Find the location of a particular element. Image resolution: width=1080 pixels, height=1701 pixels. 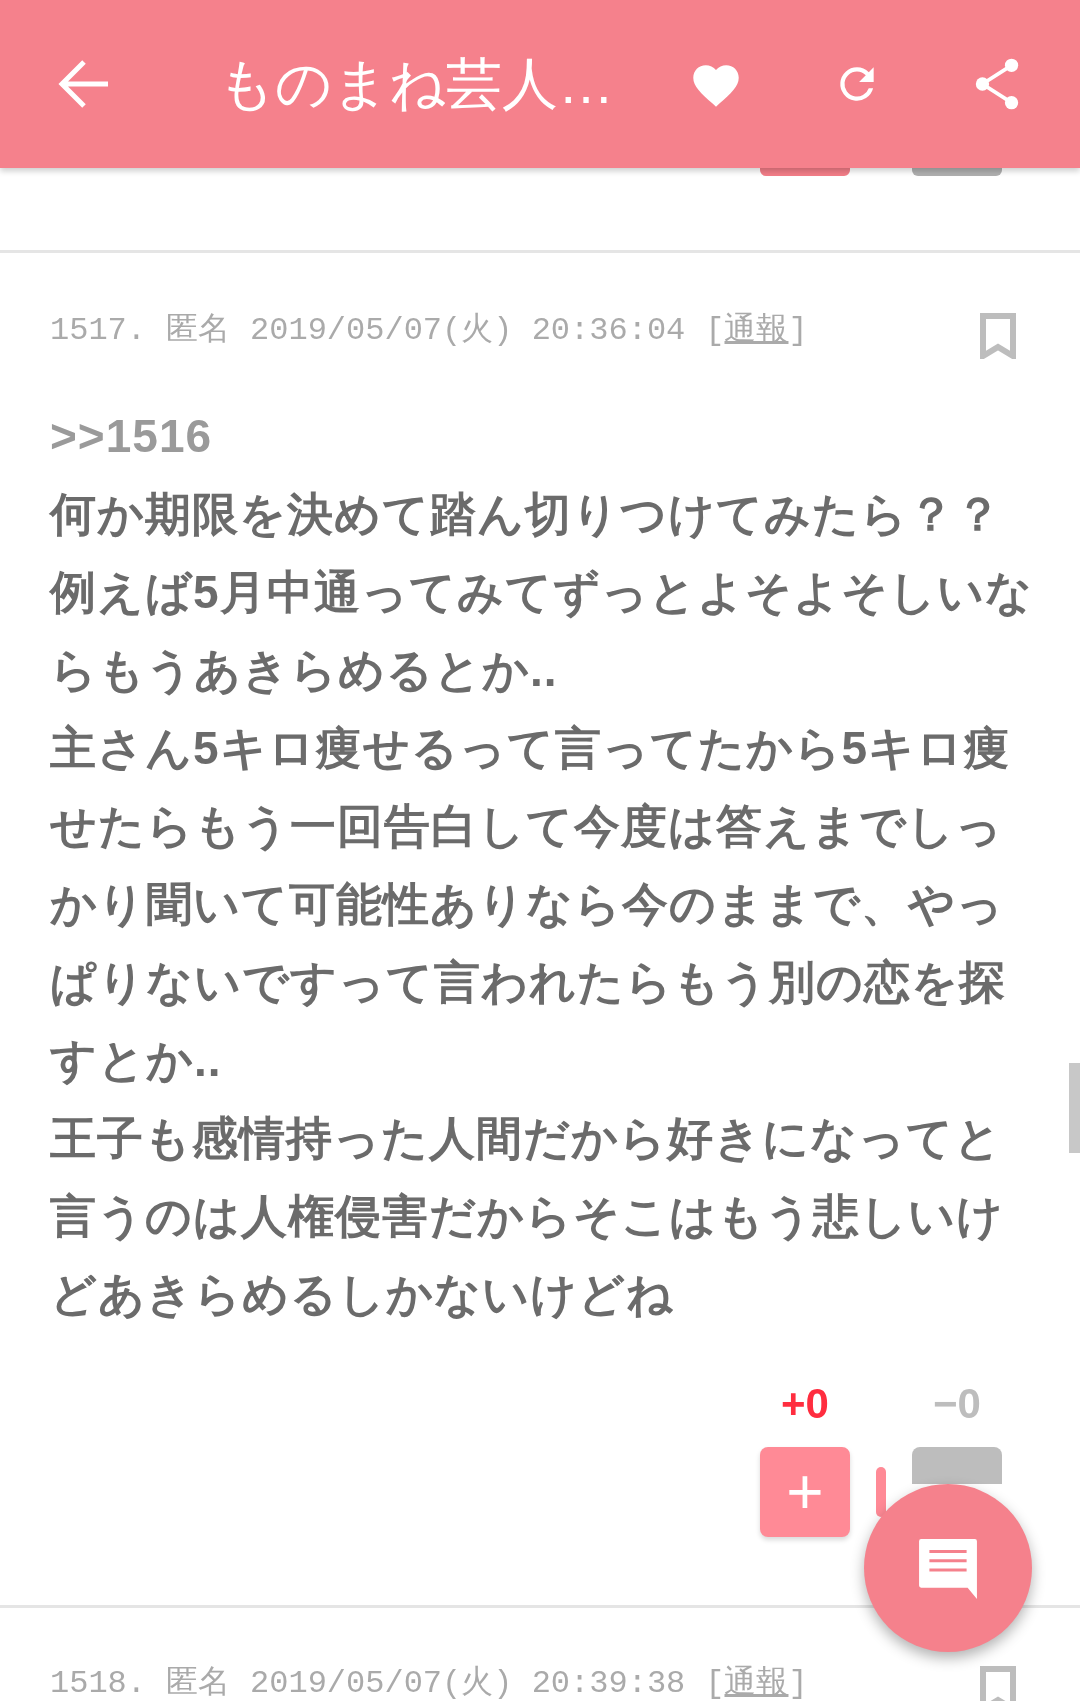

post-number: 1518. is located at coordinates (98, 1682).